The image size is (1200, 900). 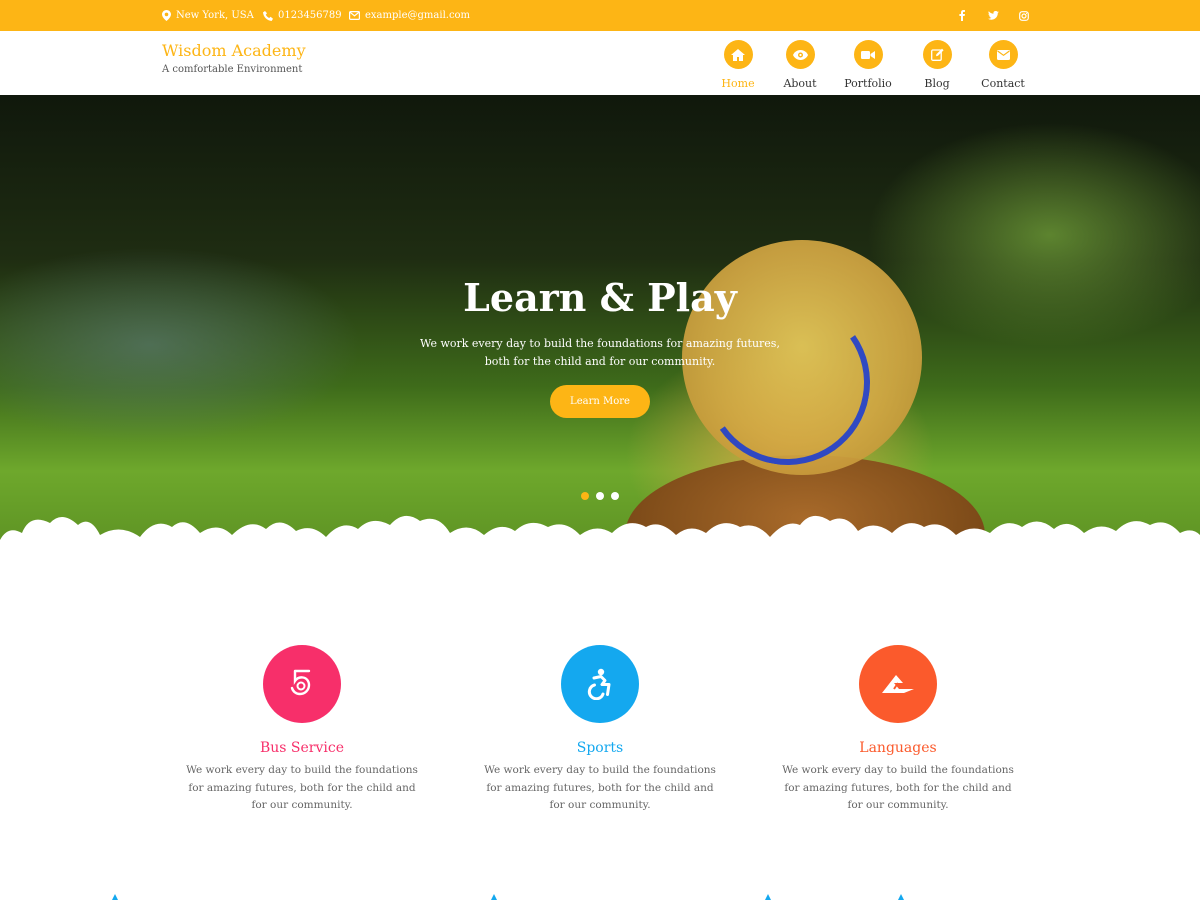 What do you see at coordinates (418, 15) in the screenshot?
I see `email-text: example@gmail.com` at bounding box center [418, 15].